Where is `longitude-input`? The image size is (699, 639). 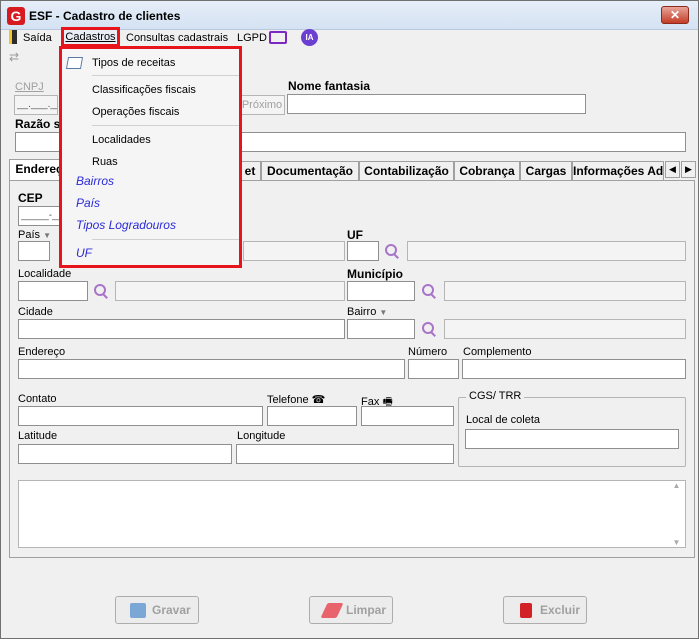
longitude-input is located at coordinates (345, 454).